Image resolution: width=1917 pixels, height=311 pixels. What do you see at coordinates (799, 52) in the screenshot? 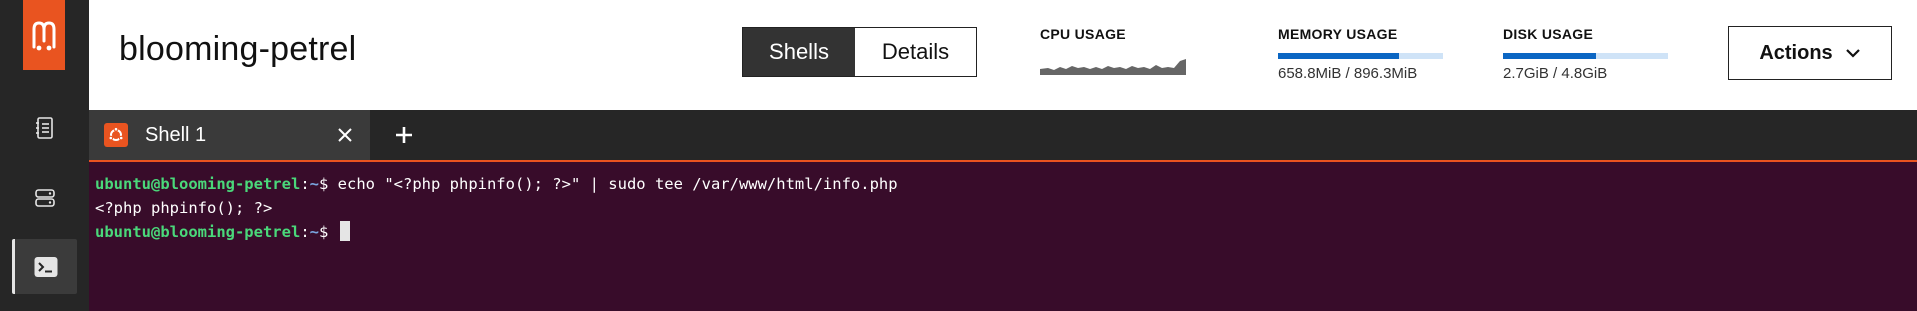
I see `tab-shells: Shells` at bounding box center [799, 52].